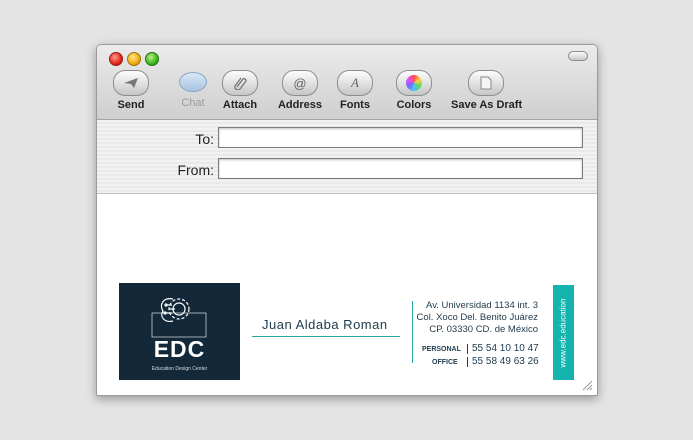 This screenshot has height=440, width=693. I want to click on save-as-draft-button: Save As Draft, so click(487, 90).